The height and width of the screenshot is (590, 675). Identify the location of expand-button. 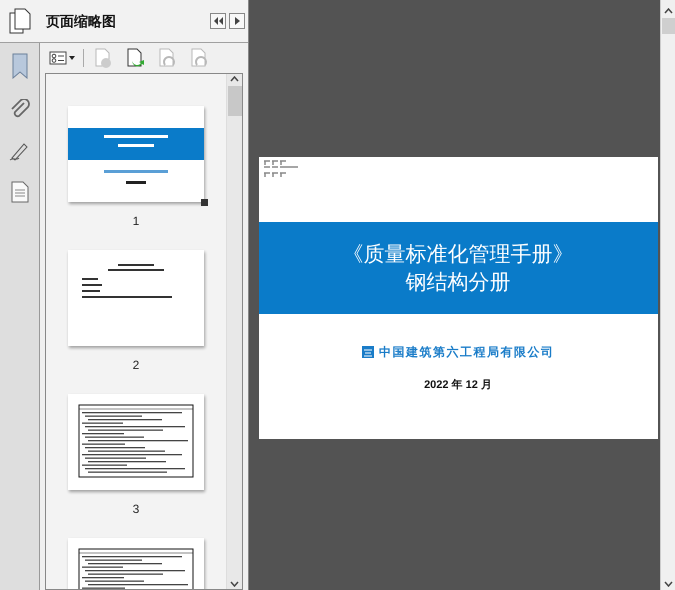
(237, 21).